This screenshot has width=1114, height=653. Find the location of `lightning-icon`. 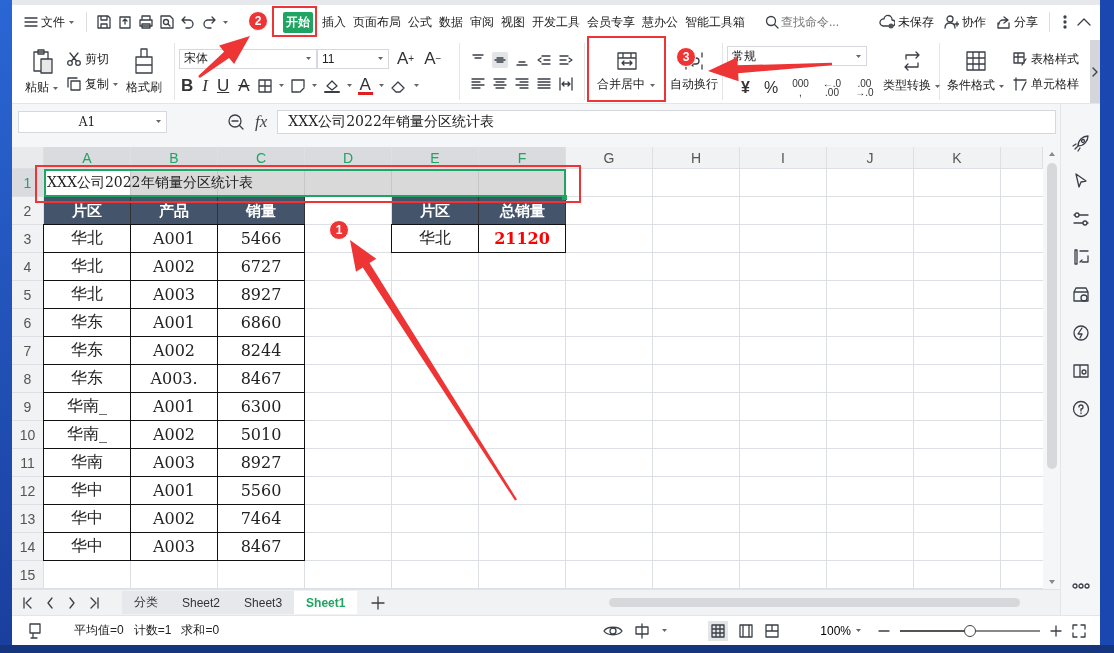

lightning-icon is located at coordinates (1080, 333).